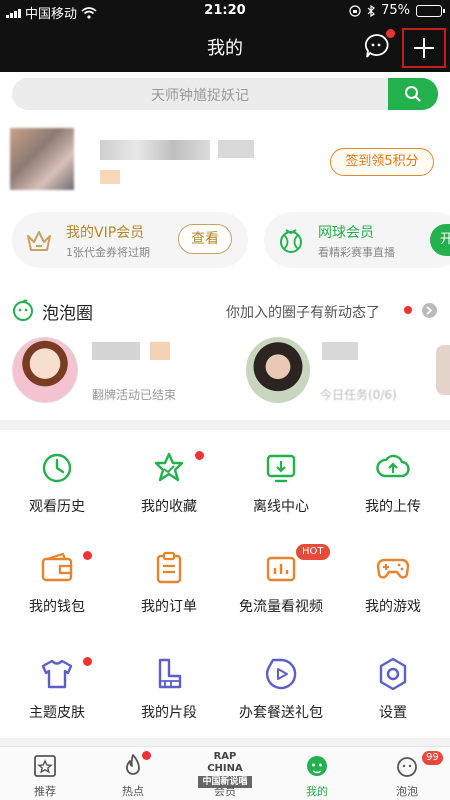 Image resolution: width=450 pixels, height=800 pixels. I want to click on tennis-title: 网球会员, so click(346, 233).